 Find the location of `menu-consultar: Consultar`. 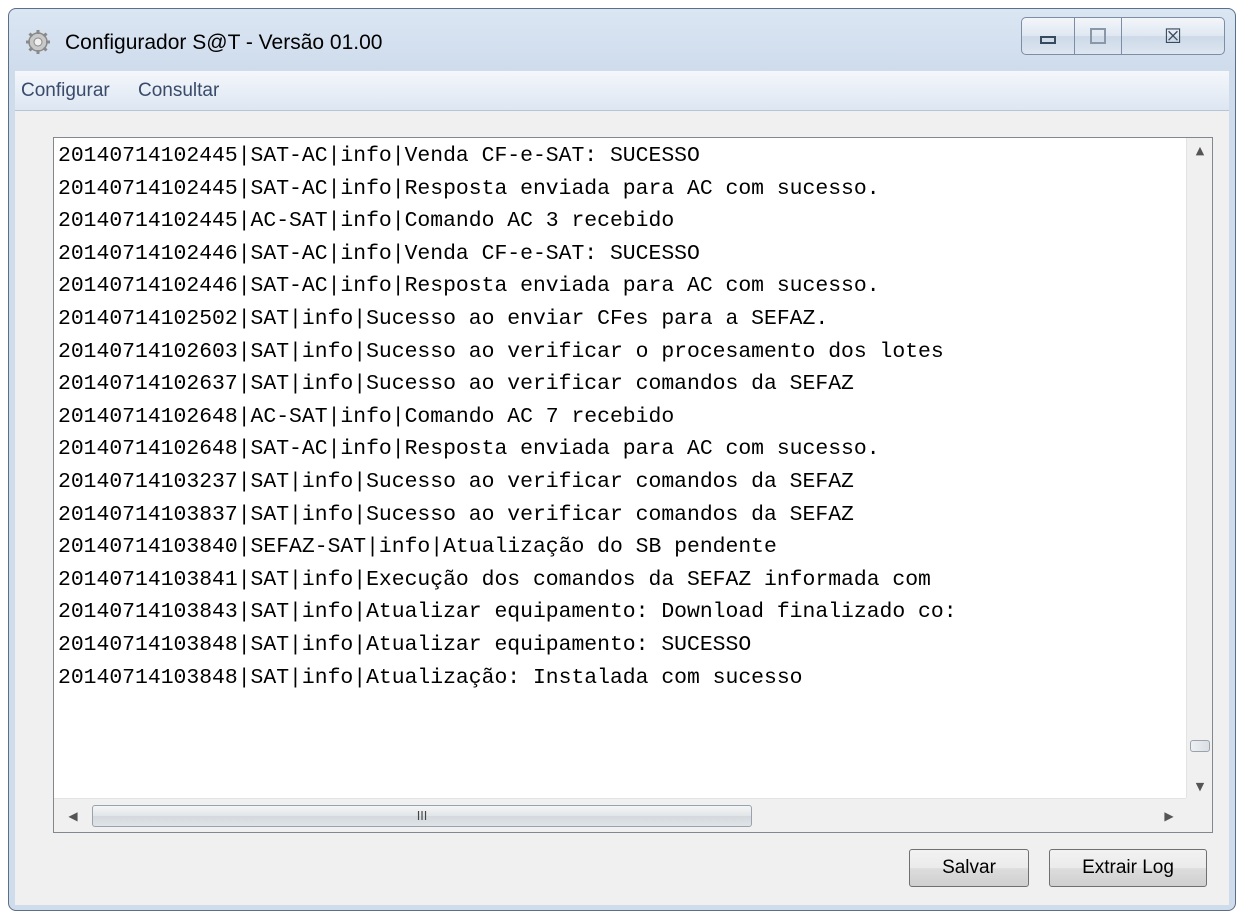

menu-consultar: Consultar is located at coordinates (178, 91).